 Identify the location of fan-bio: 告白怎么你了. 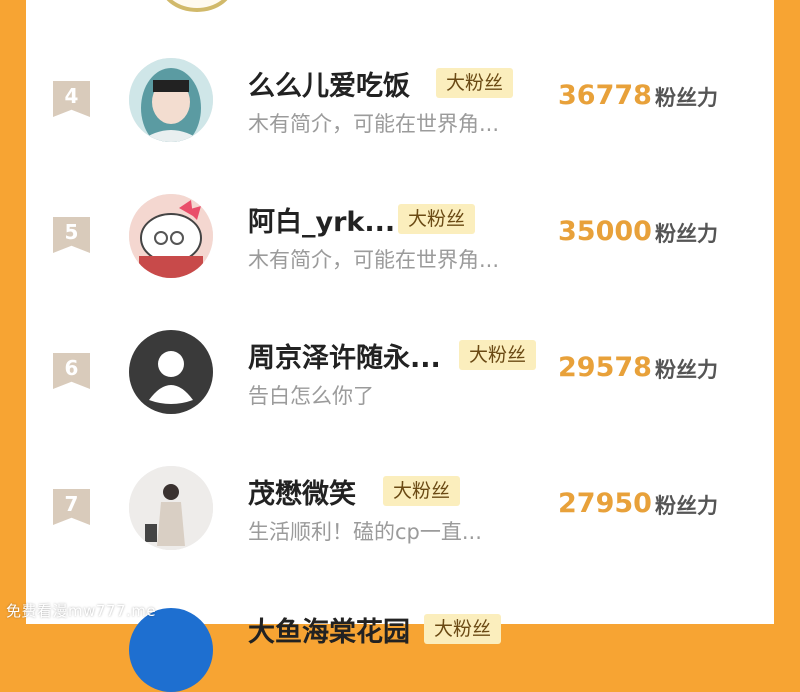
(311, 396).